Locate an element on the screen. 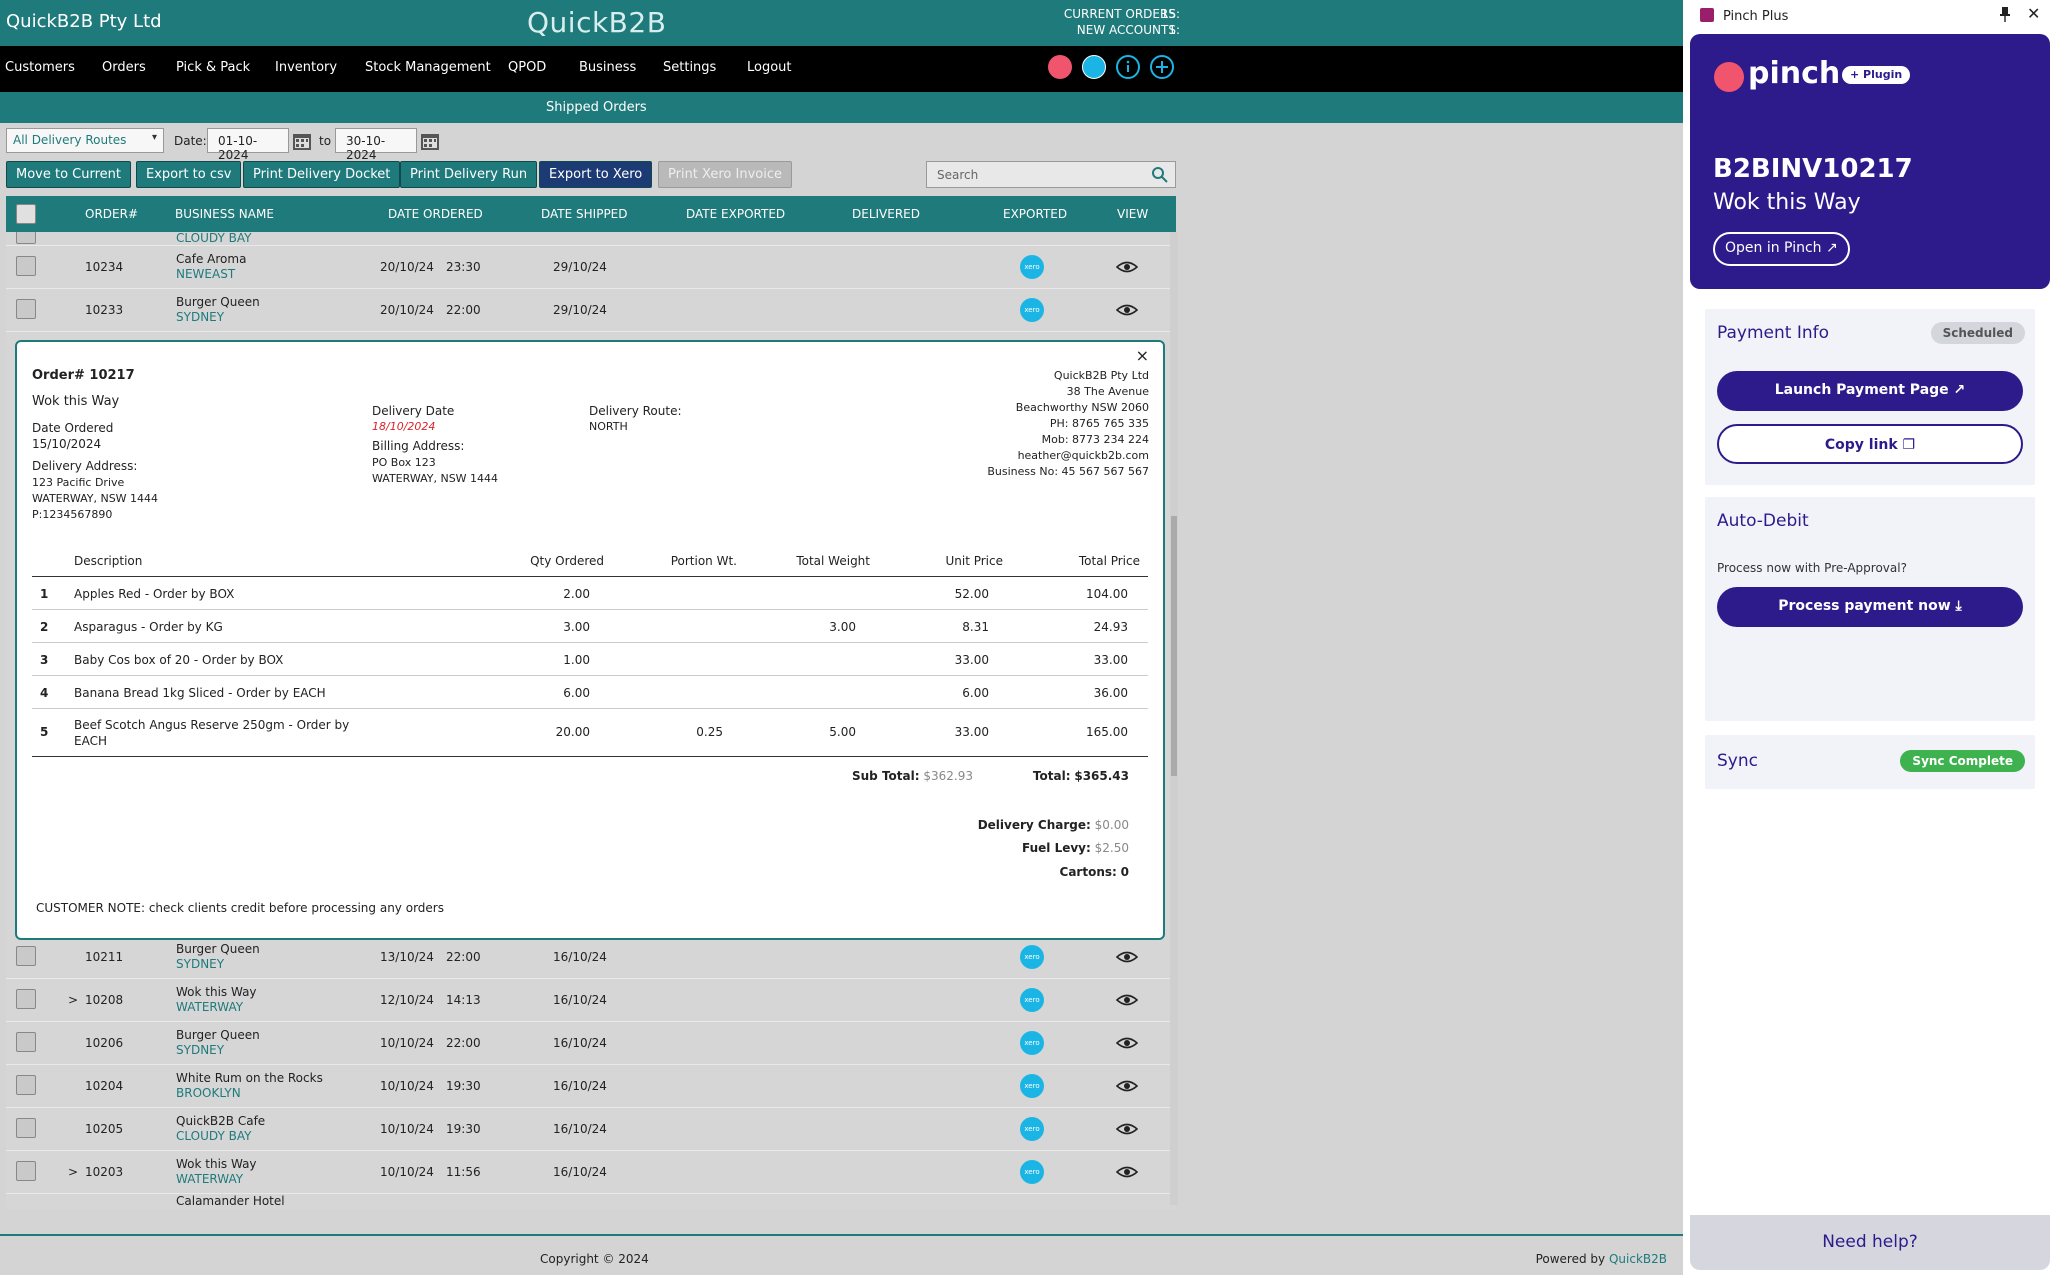 The image size is (2059, 1275). search-icon is located at coordinates (1160, 175).